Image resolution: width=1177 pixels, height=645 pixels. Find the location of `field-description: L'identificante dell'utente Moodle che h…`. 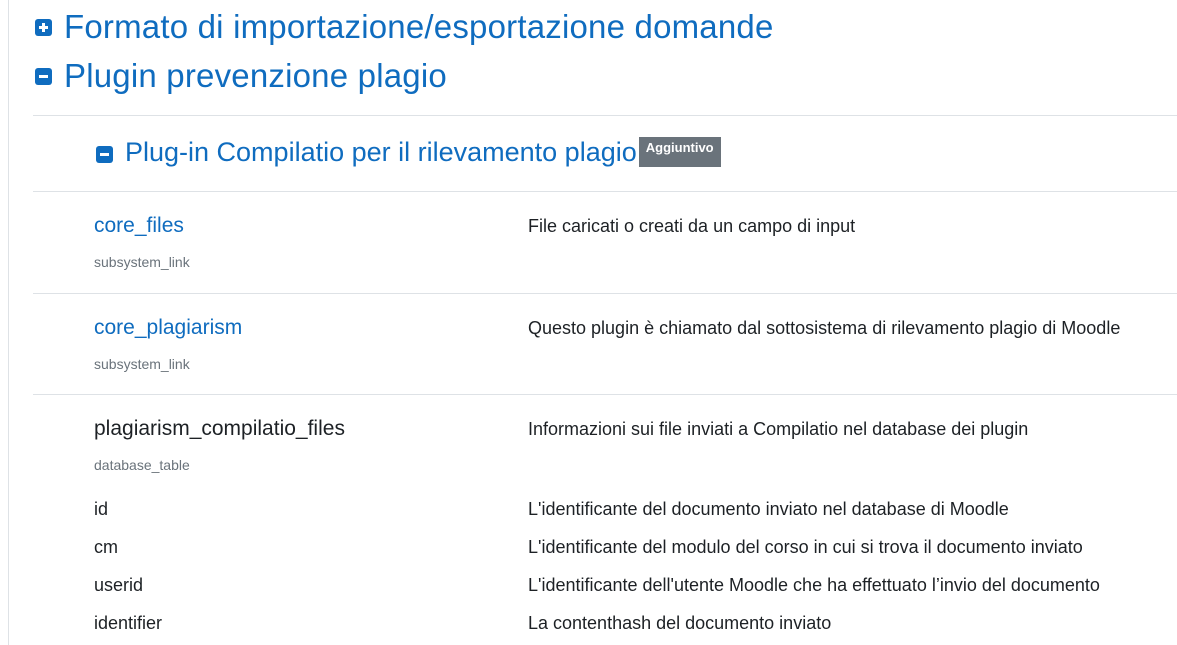

field-description: L'identificante dell'utente Moodle che h… is located at coordinates (814, 585).